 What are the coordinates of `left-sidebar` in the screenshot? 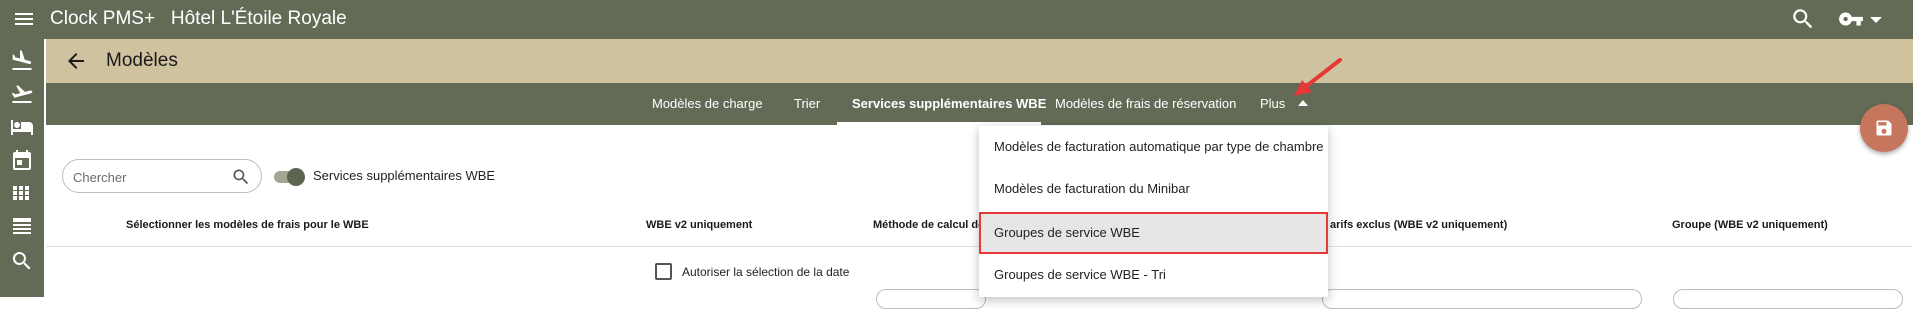 It's located at (22, 168).